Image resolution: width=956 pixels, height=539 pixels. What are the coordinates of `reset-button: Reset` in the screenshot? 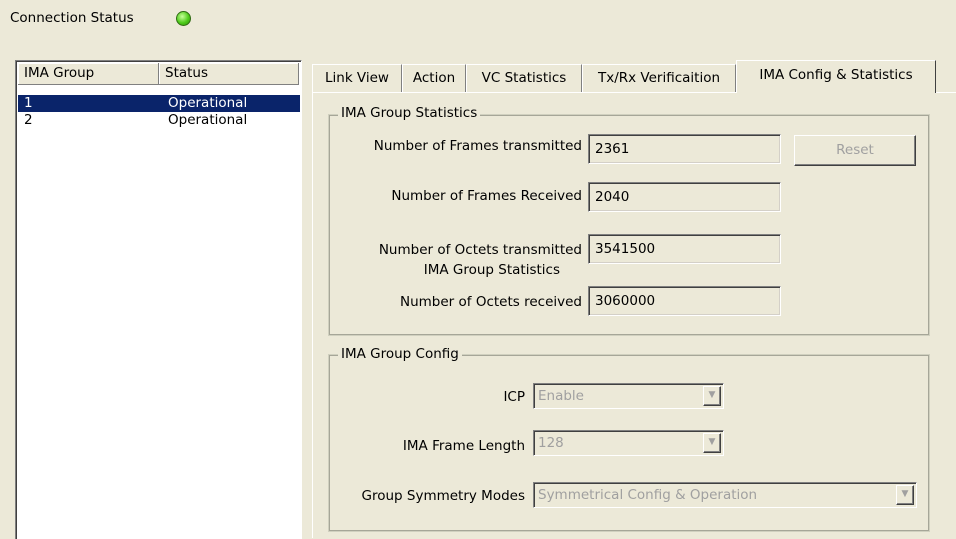 It's located at (855, 150).